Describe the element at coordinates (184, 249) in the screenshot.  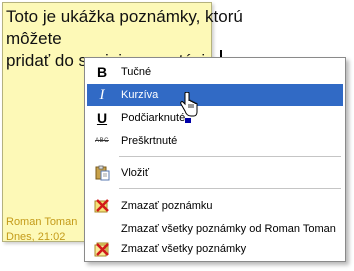
I see `menu-item-label: Zmazať všetky poznámky` at that location.